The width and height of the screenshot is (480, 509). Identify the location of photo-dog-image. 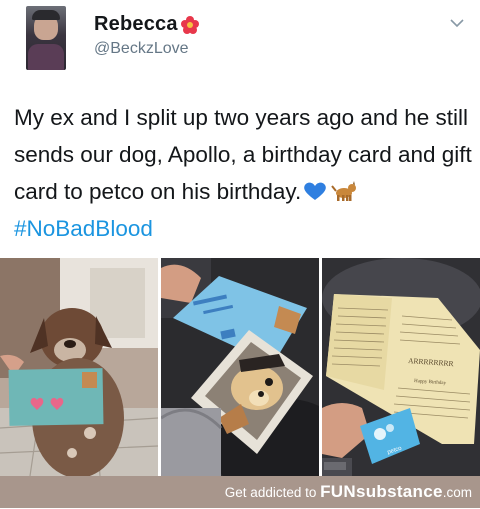
(79, 367).